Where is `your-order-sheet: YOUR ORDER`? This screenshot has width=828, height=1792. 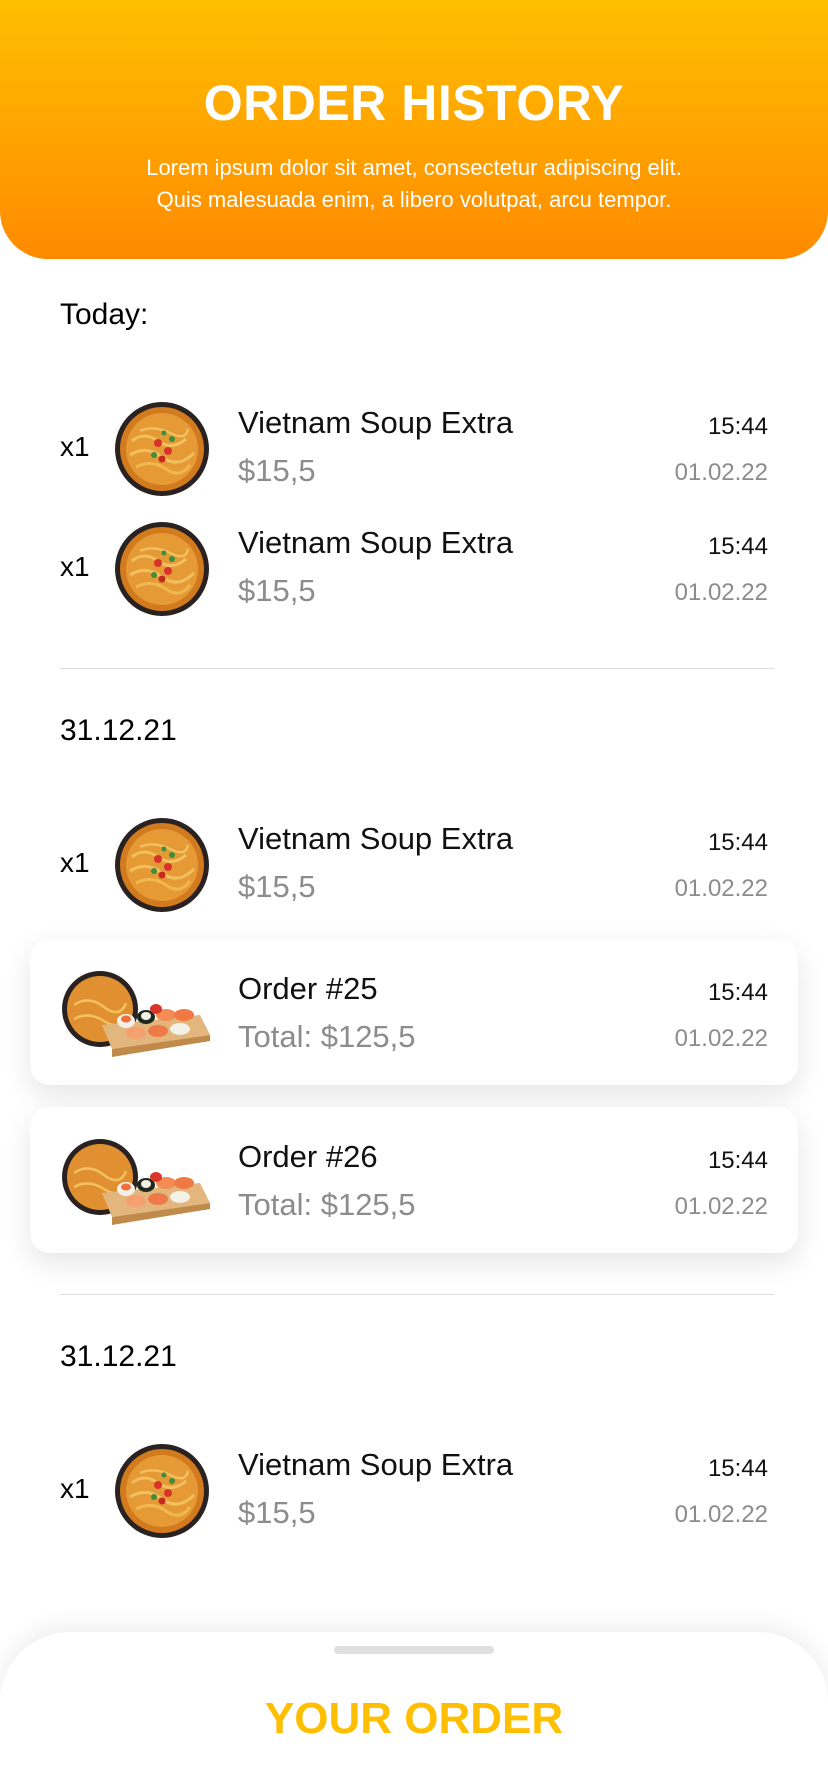
your-order-sheet: YOUR ORDER is located at coordinates (414, 1712).